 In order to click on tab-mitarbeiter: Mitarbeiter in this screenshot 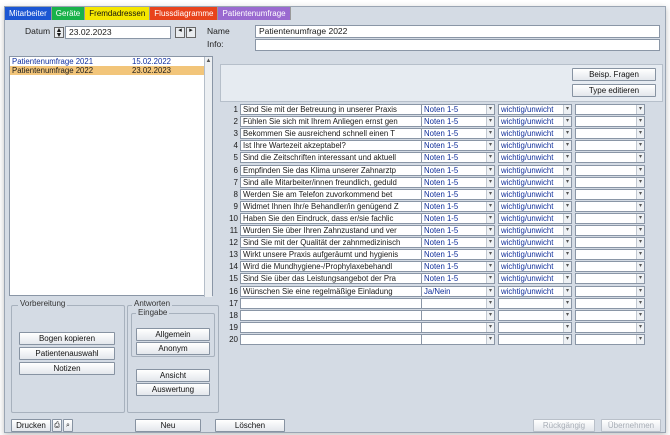, I will do `click(28, 13)`.